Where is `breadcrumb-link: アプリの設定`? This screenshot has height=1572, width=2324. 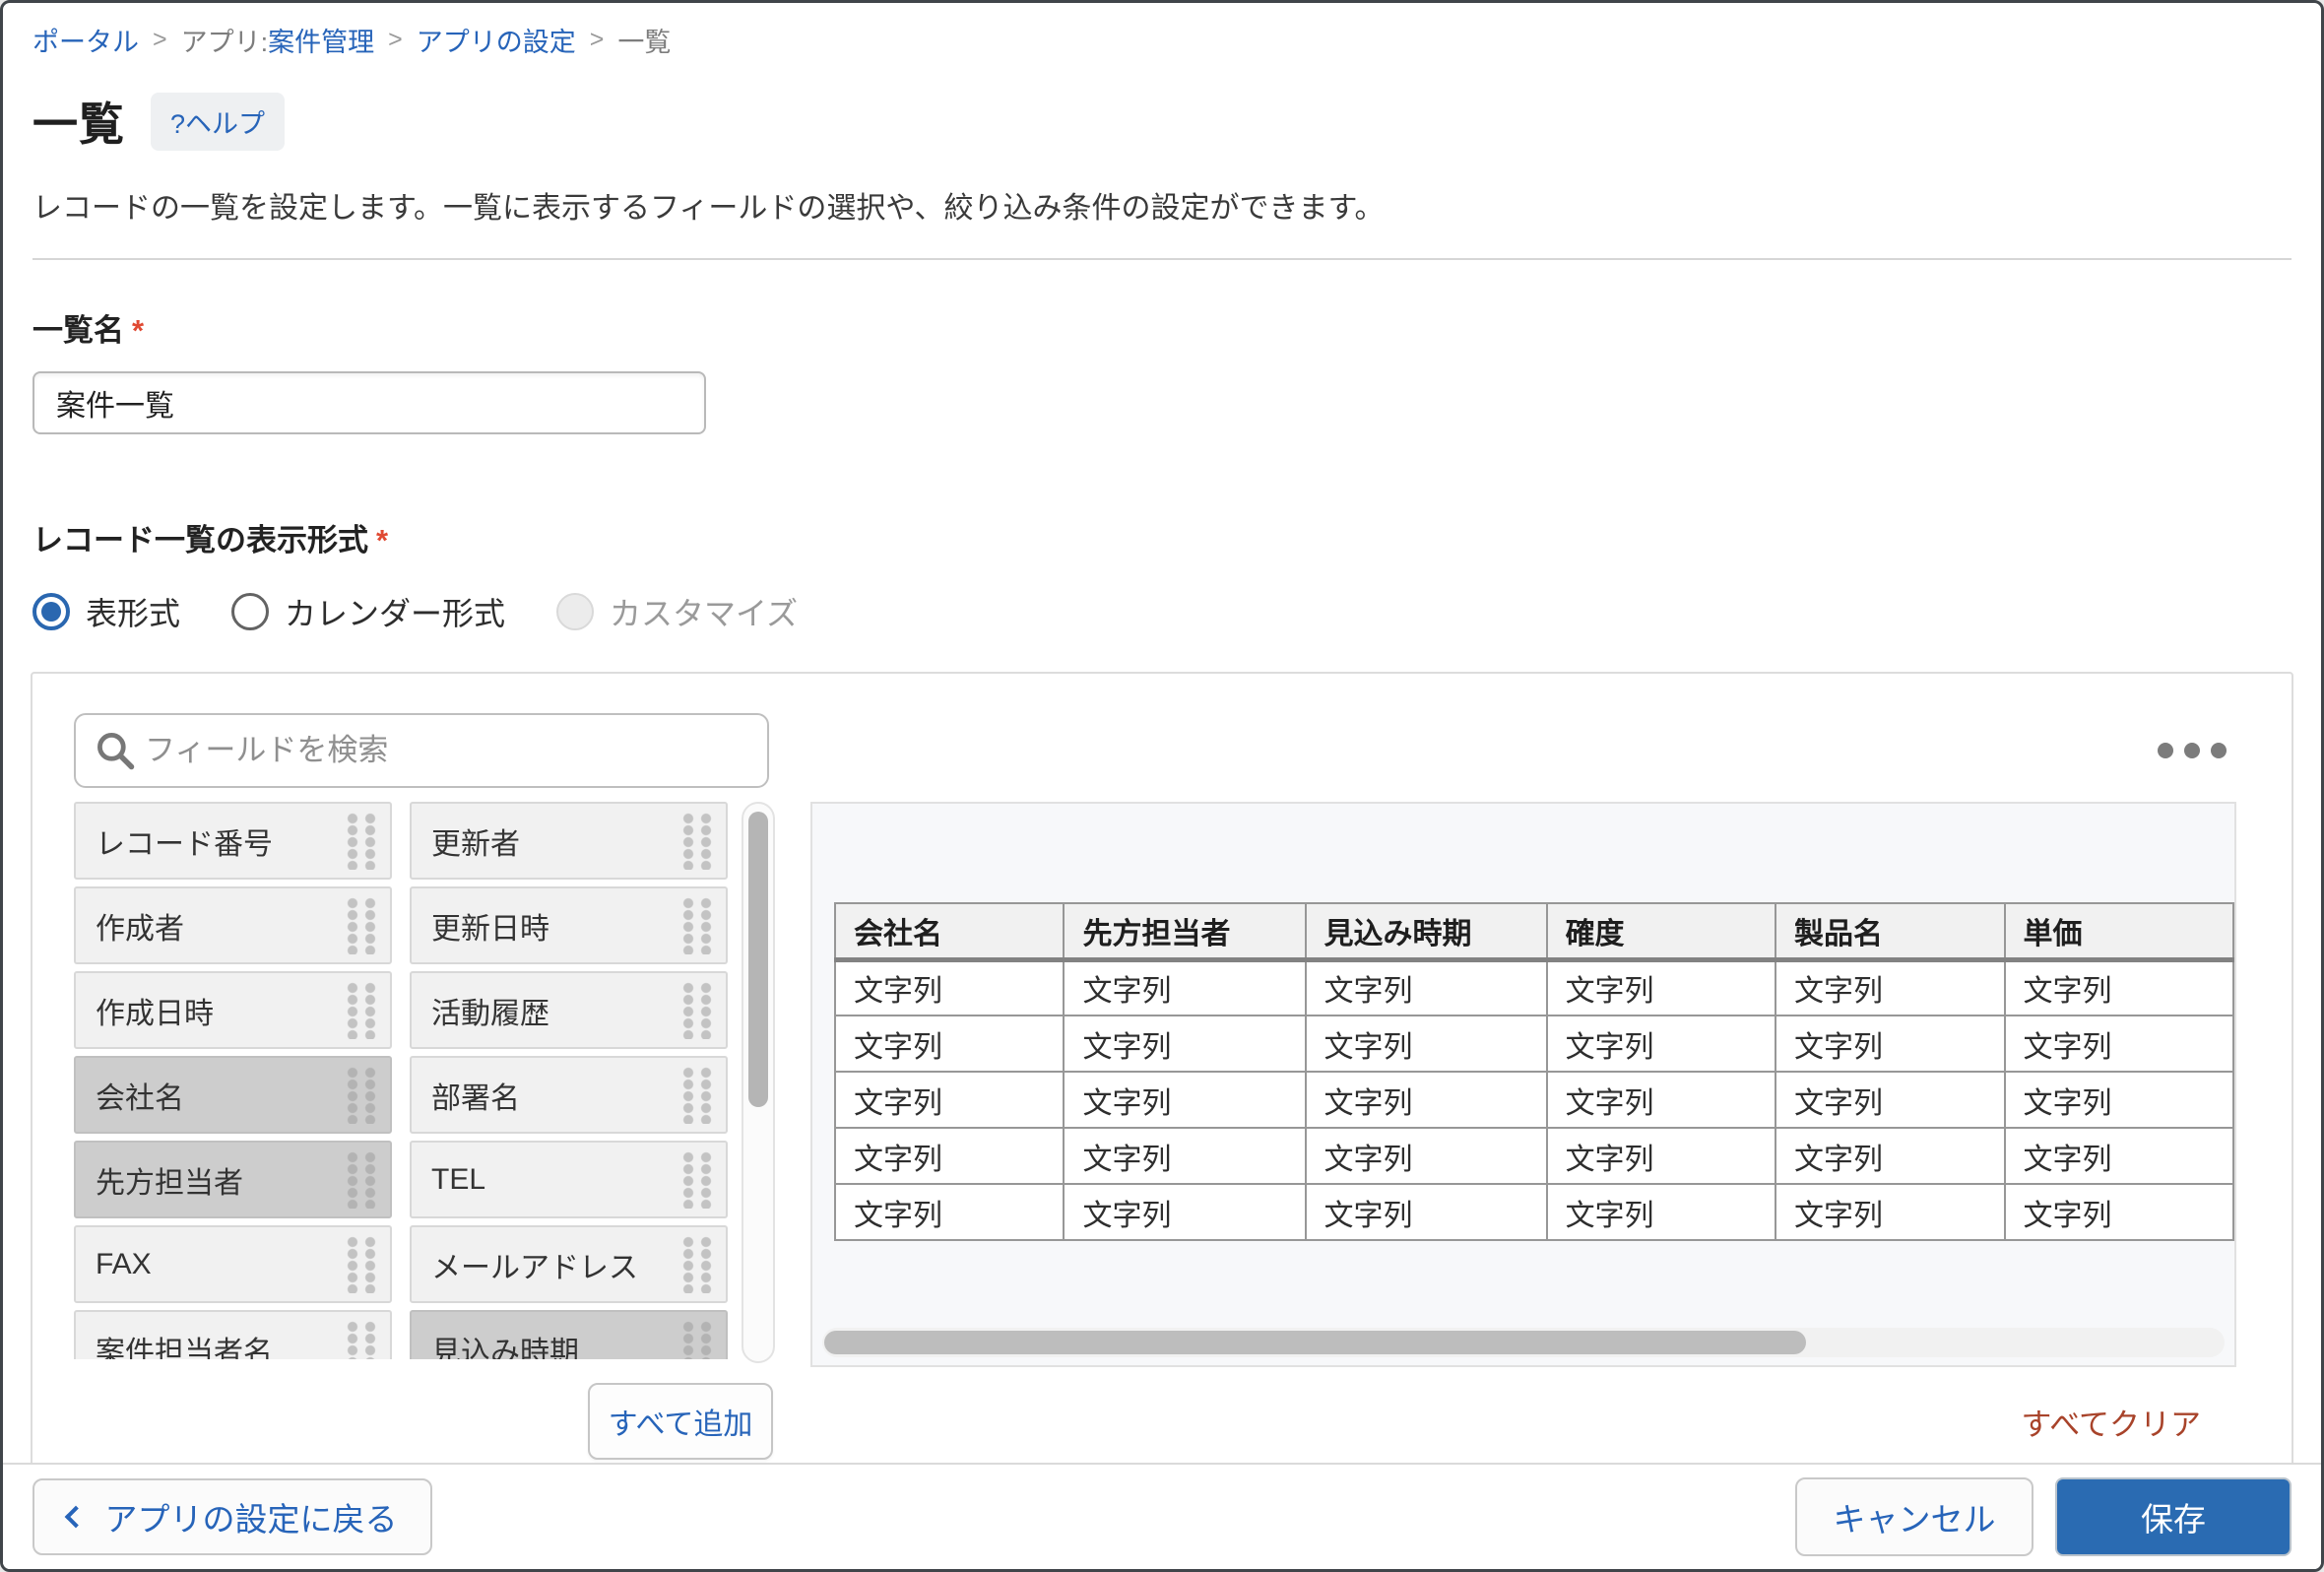
breadcrumb-link: アプリの設定 is located at coordinates (497, 40).